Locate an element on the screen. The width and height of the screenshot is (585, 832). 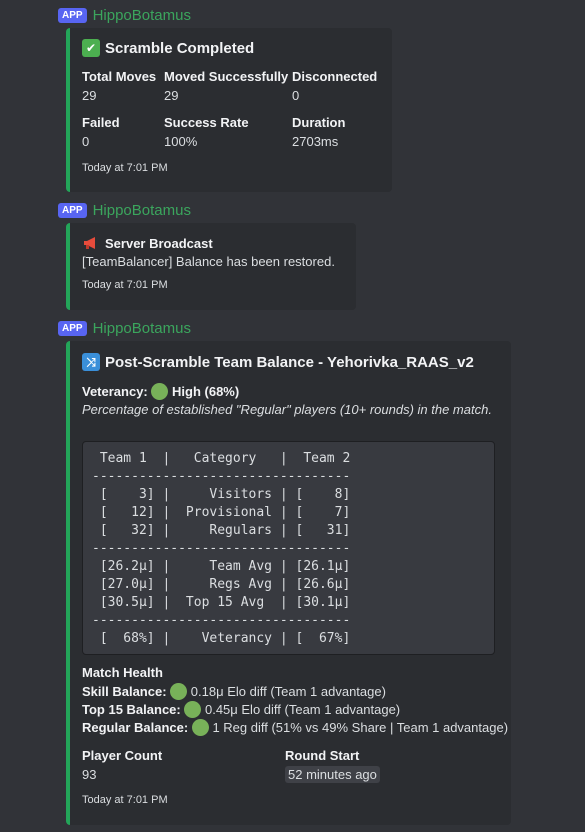
megaphone-icon is located at coordinates (91, 243).